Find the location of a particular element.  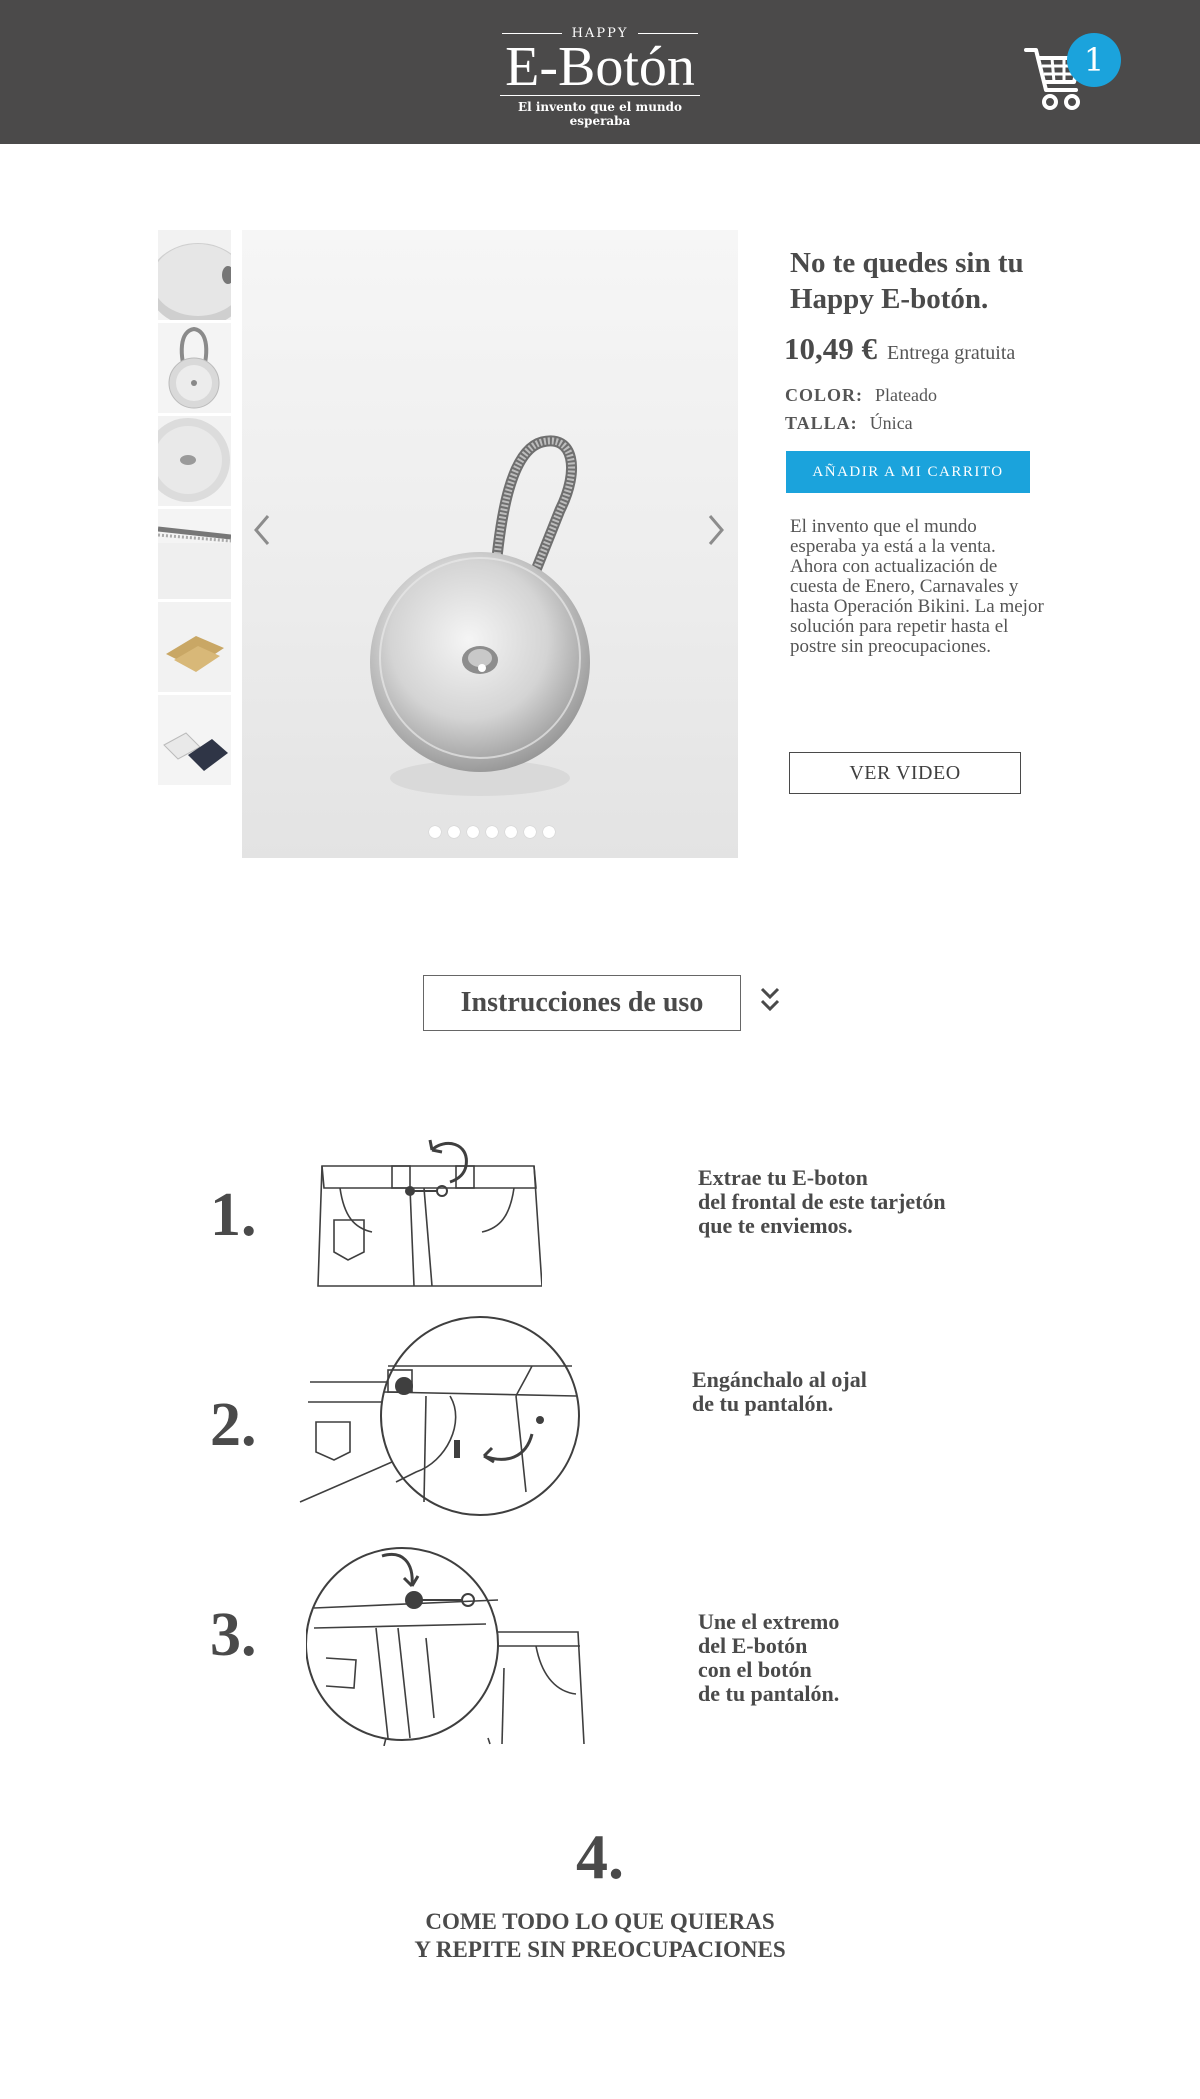

size-label: TALLA: is located at coordinates (821, 423).